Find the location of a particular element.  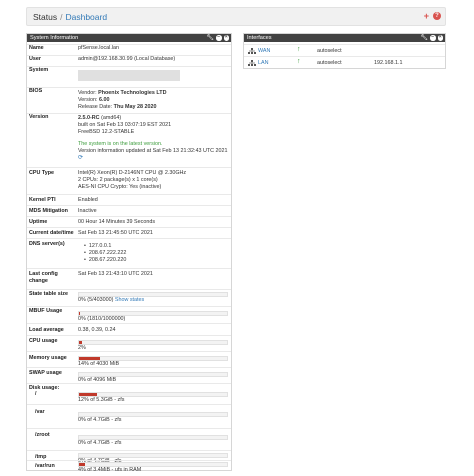

row-label: Version is located at coordinates (39, 117).